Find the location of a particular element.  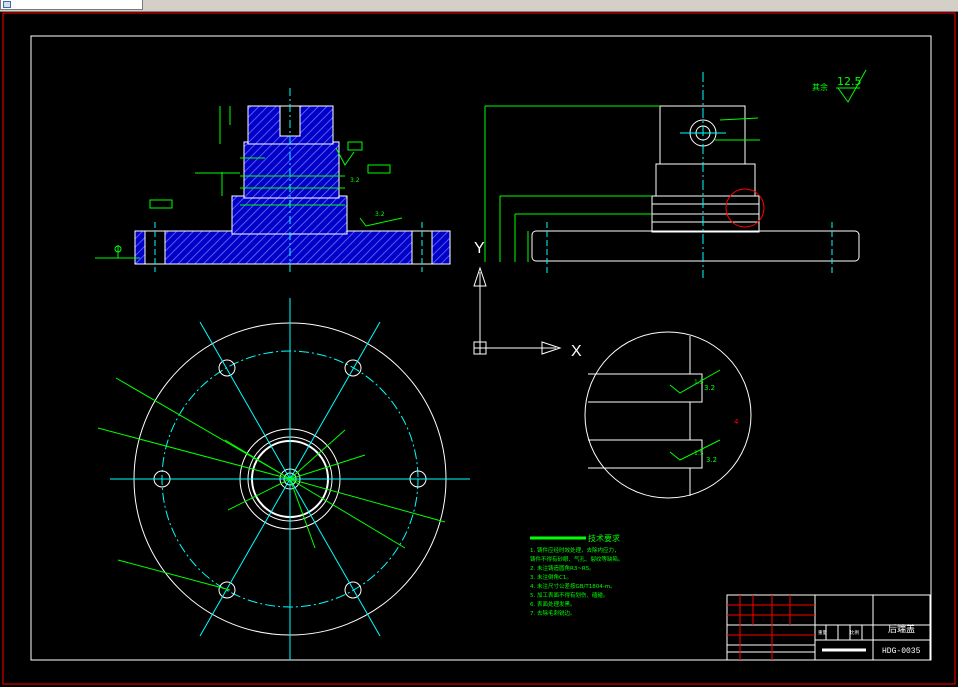

roughness-value: 12.5 is located at coordinates (849, 81).